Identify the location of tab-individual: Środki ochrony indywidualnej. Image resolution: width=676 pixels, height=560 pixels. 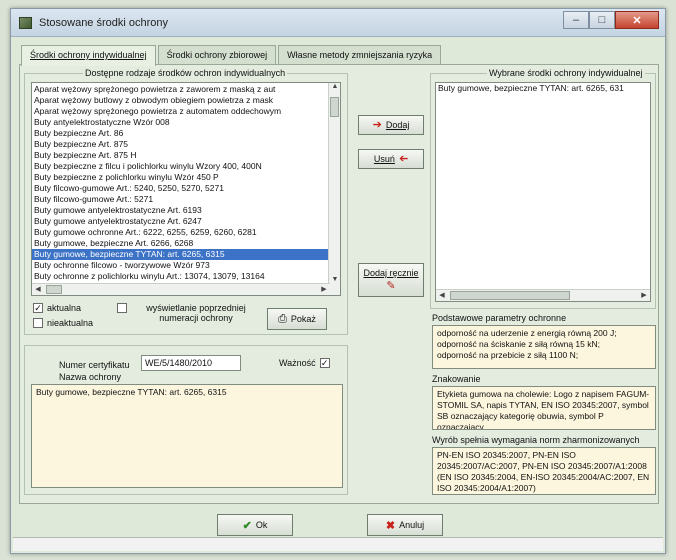
(88, 55).